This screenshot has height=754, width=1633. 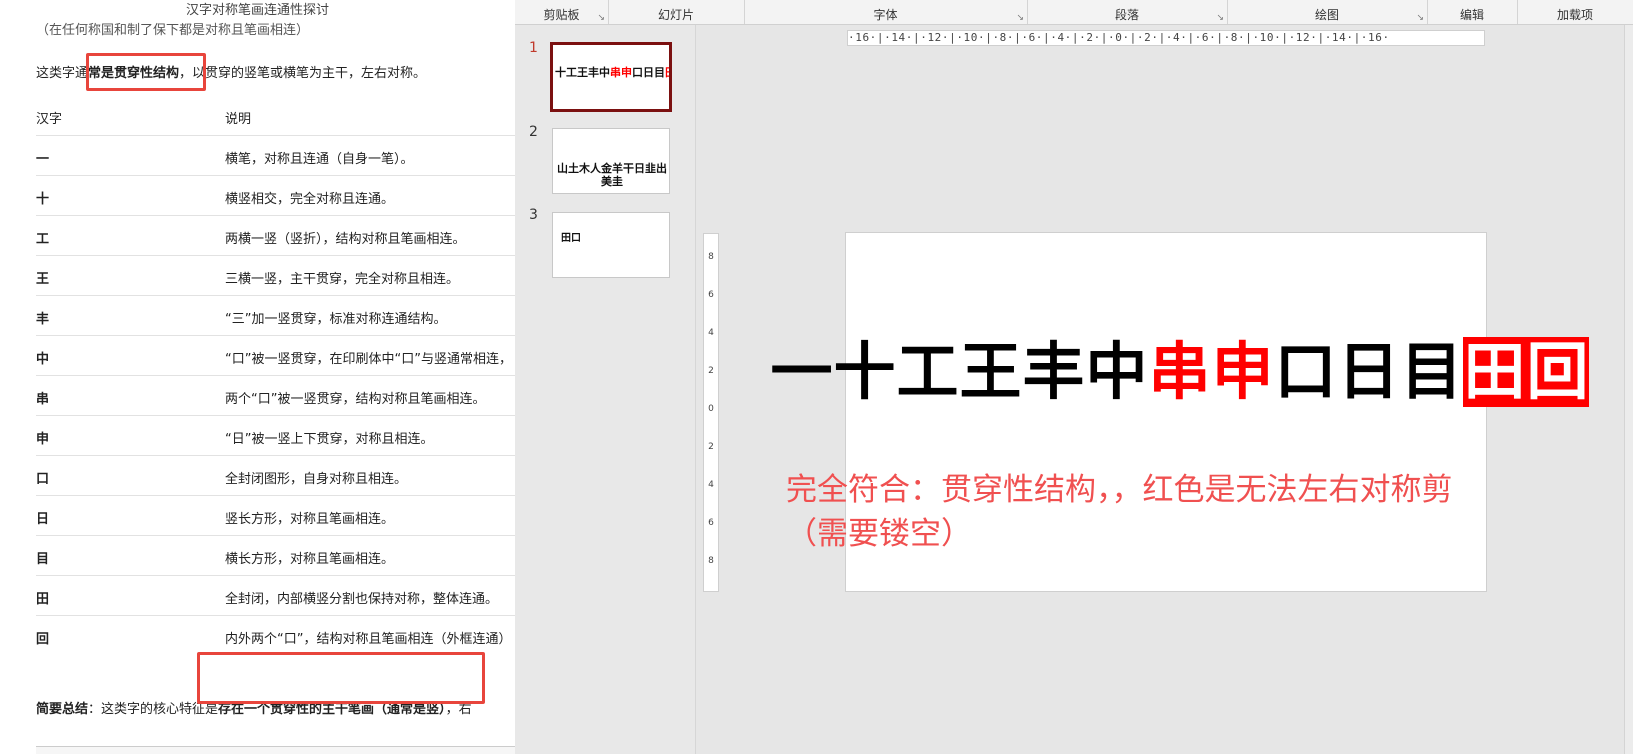 What do you see at coordinates (310, 199) in the screenshot?
I see `row-desc: 横竖相交，完全对称且连通。` at bounding box center [310, 199].